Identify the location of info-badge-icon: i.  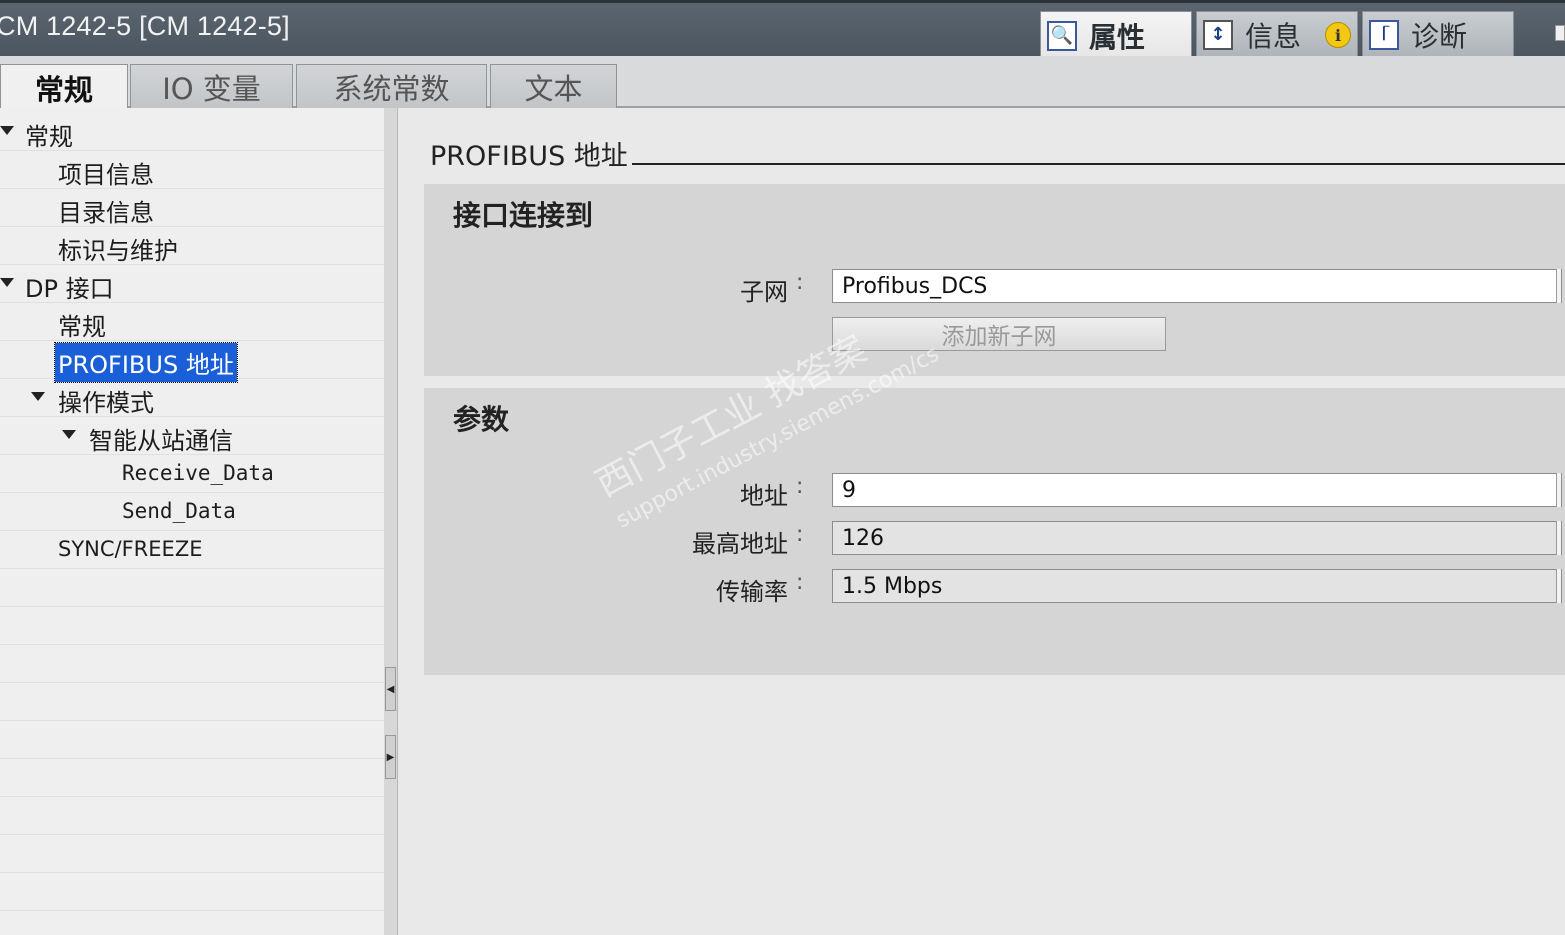
(1338, 35).